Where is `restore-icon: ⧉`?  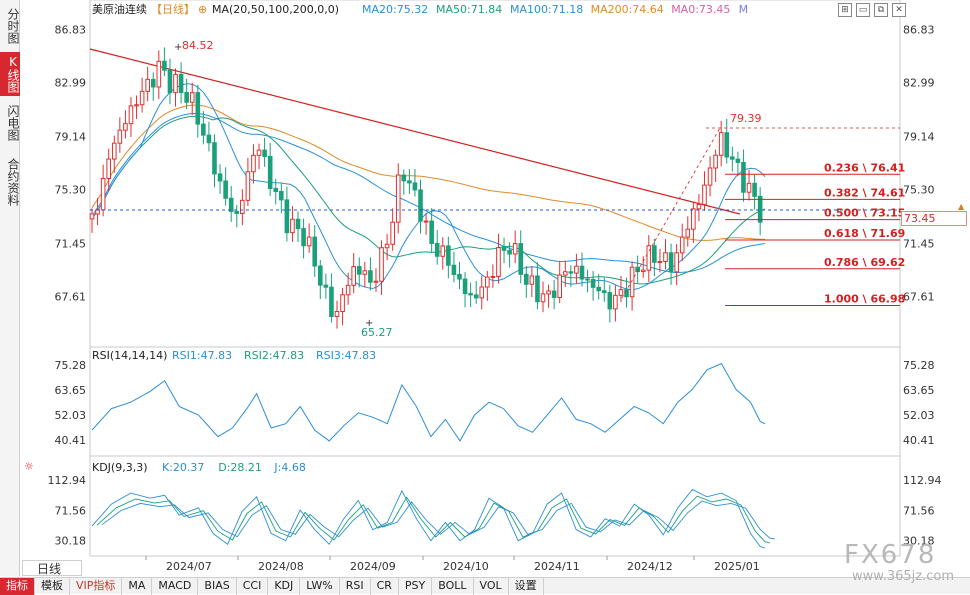 restore-icon: ⧉ is located at coordinates (881, 10).